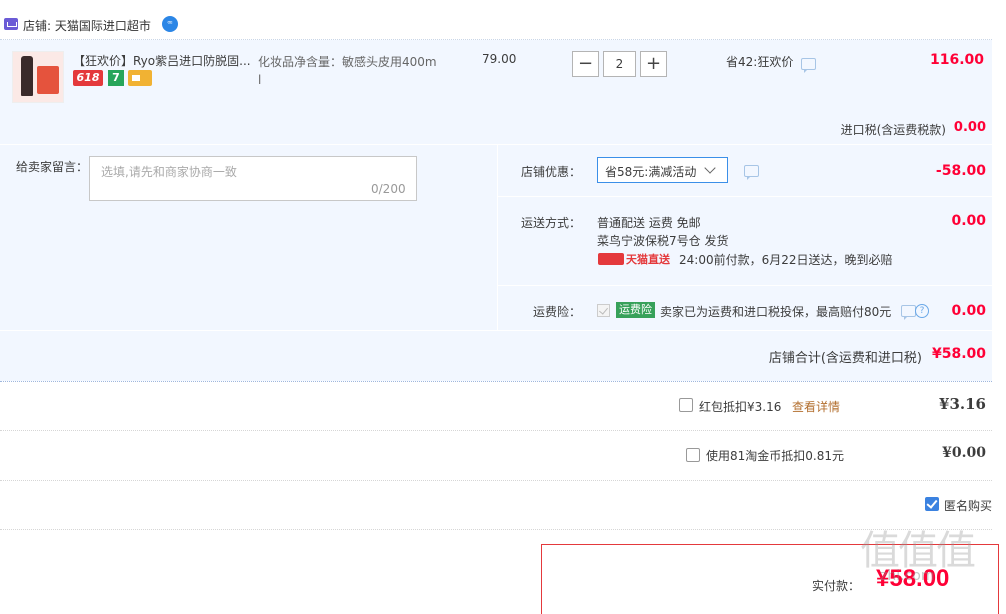 The width and height of the screenshot is (1006, 614). I want to click on tao-coin-label: 使用81淘金币抵扣0.81元, so click(775, 456).